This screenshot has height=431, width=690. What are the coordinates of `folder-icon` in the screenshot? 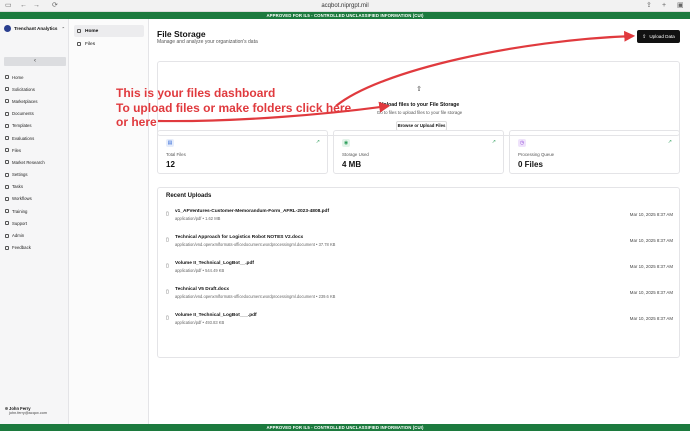 It's located at (7, 150).